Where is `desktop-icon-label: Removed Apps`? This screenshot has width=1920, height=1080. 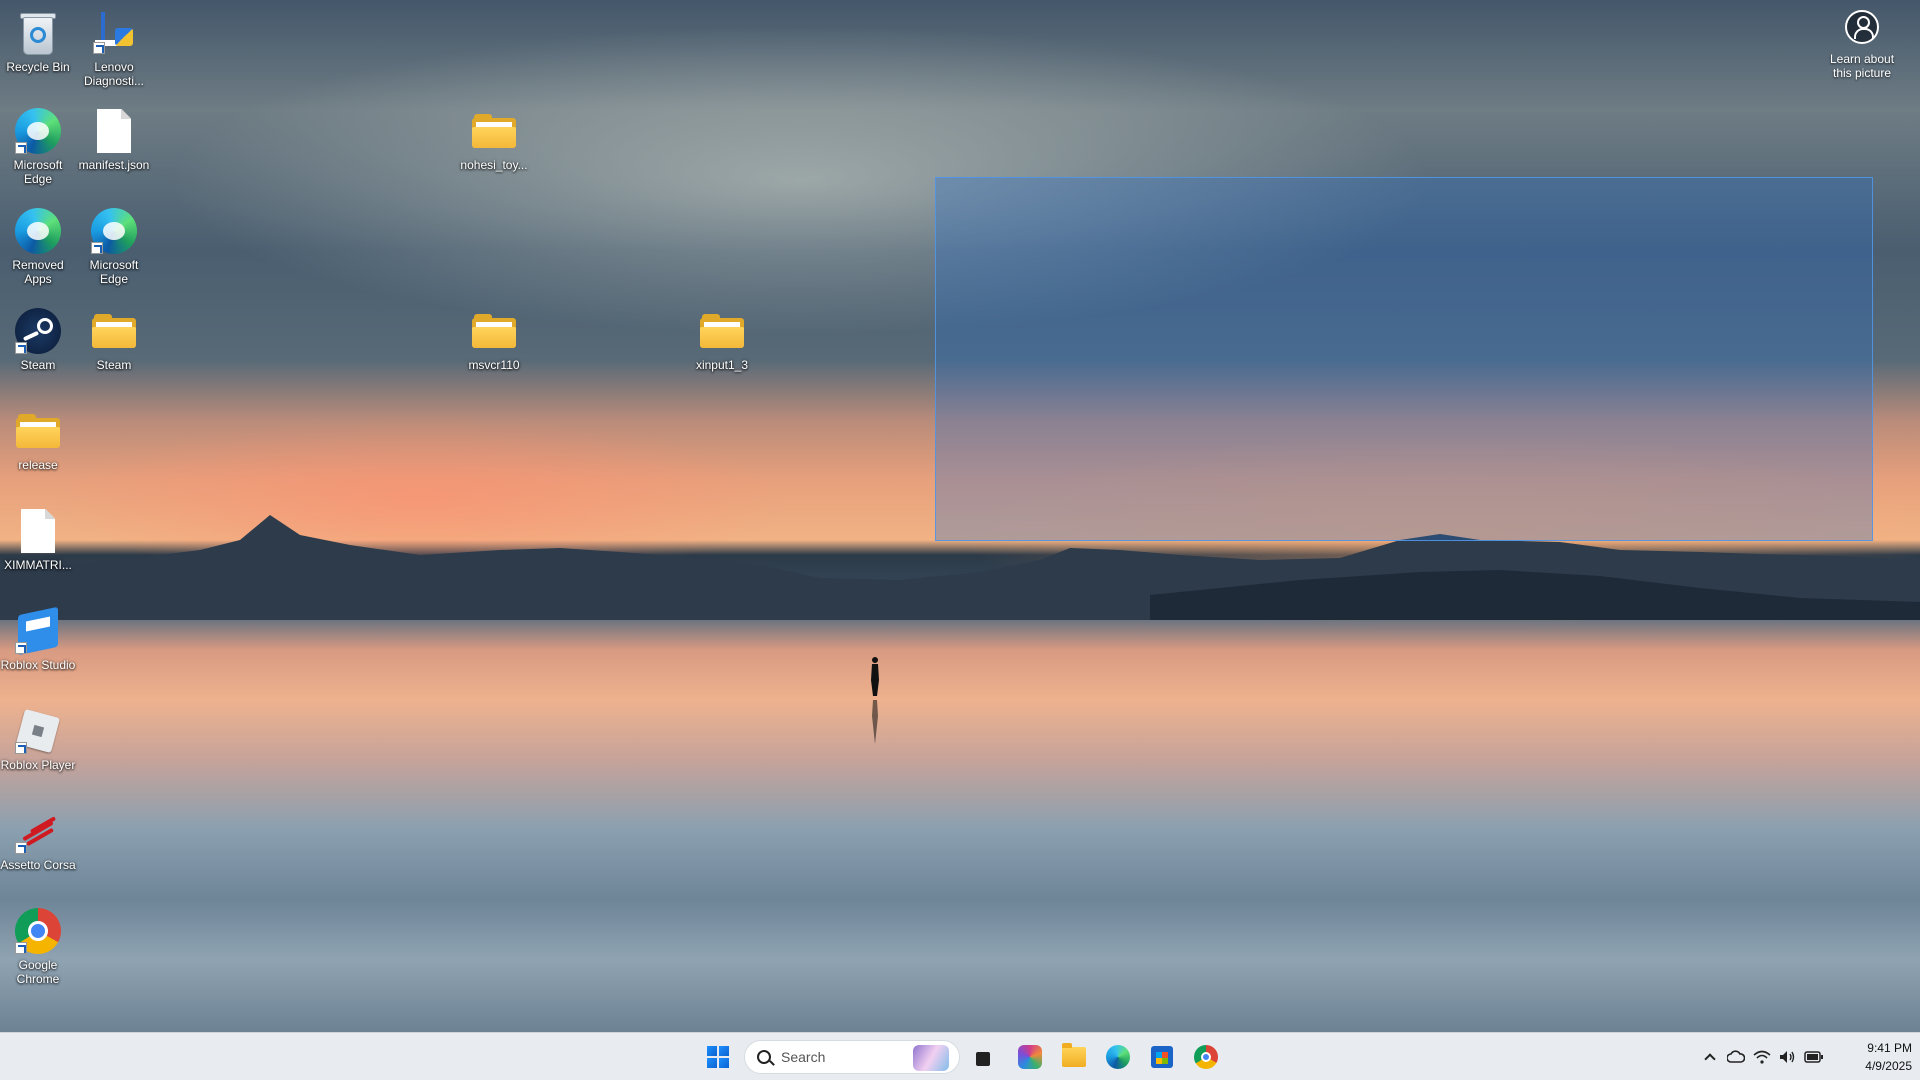 desktop-icon-label: Removed Apps is located at coordinates (38, 272).